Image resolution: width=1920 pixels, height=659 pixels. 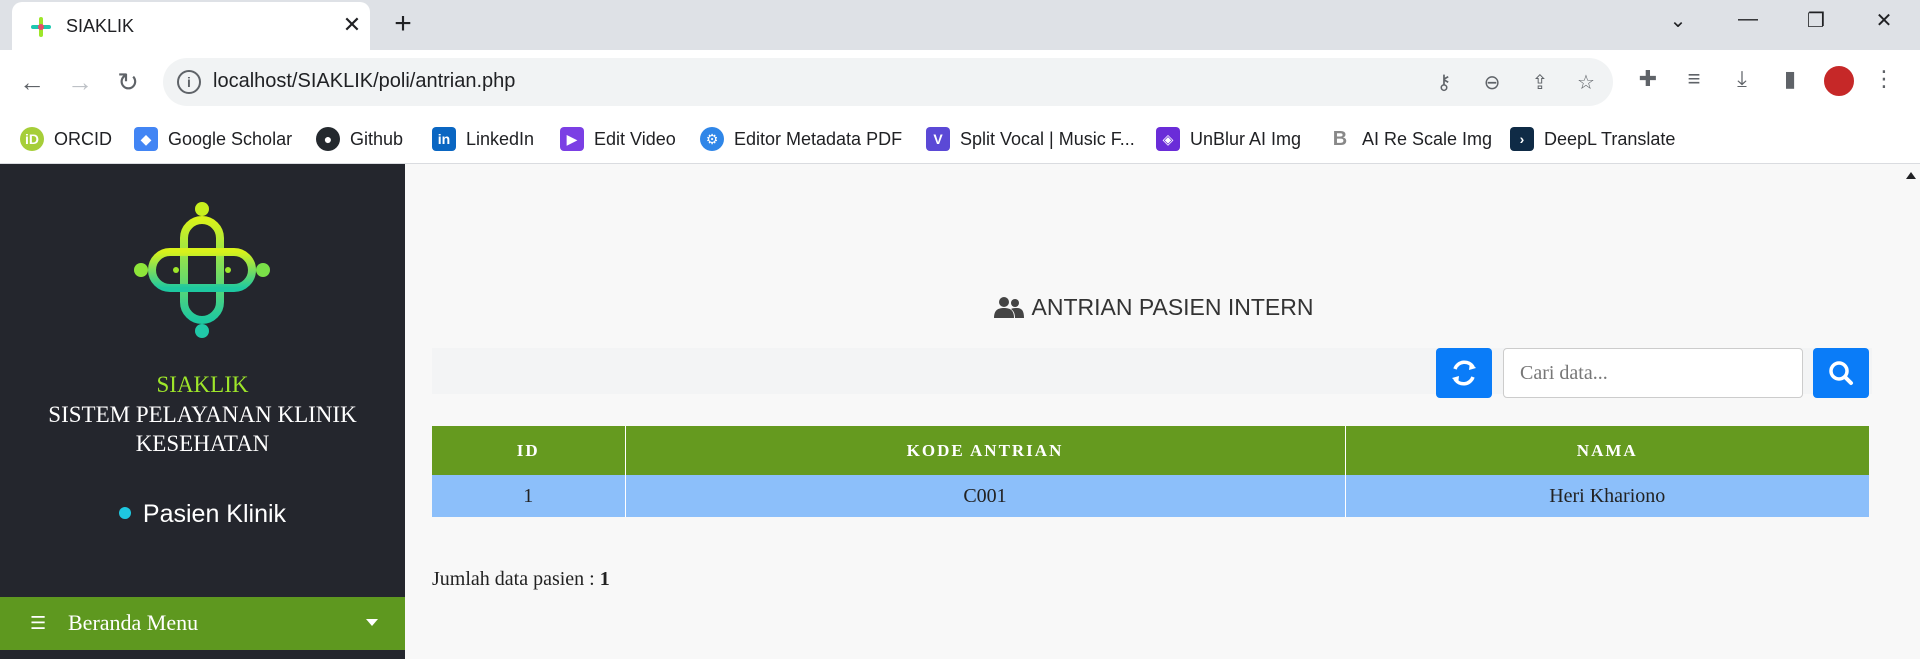 I want to click on url-text: localhost/SIAKLIK/poli/antrian.php, so click(x=364, y=81).